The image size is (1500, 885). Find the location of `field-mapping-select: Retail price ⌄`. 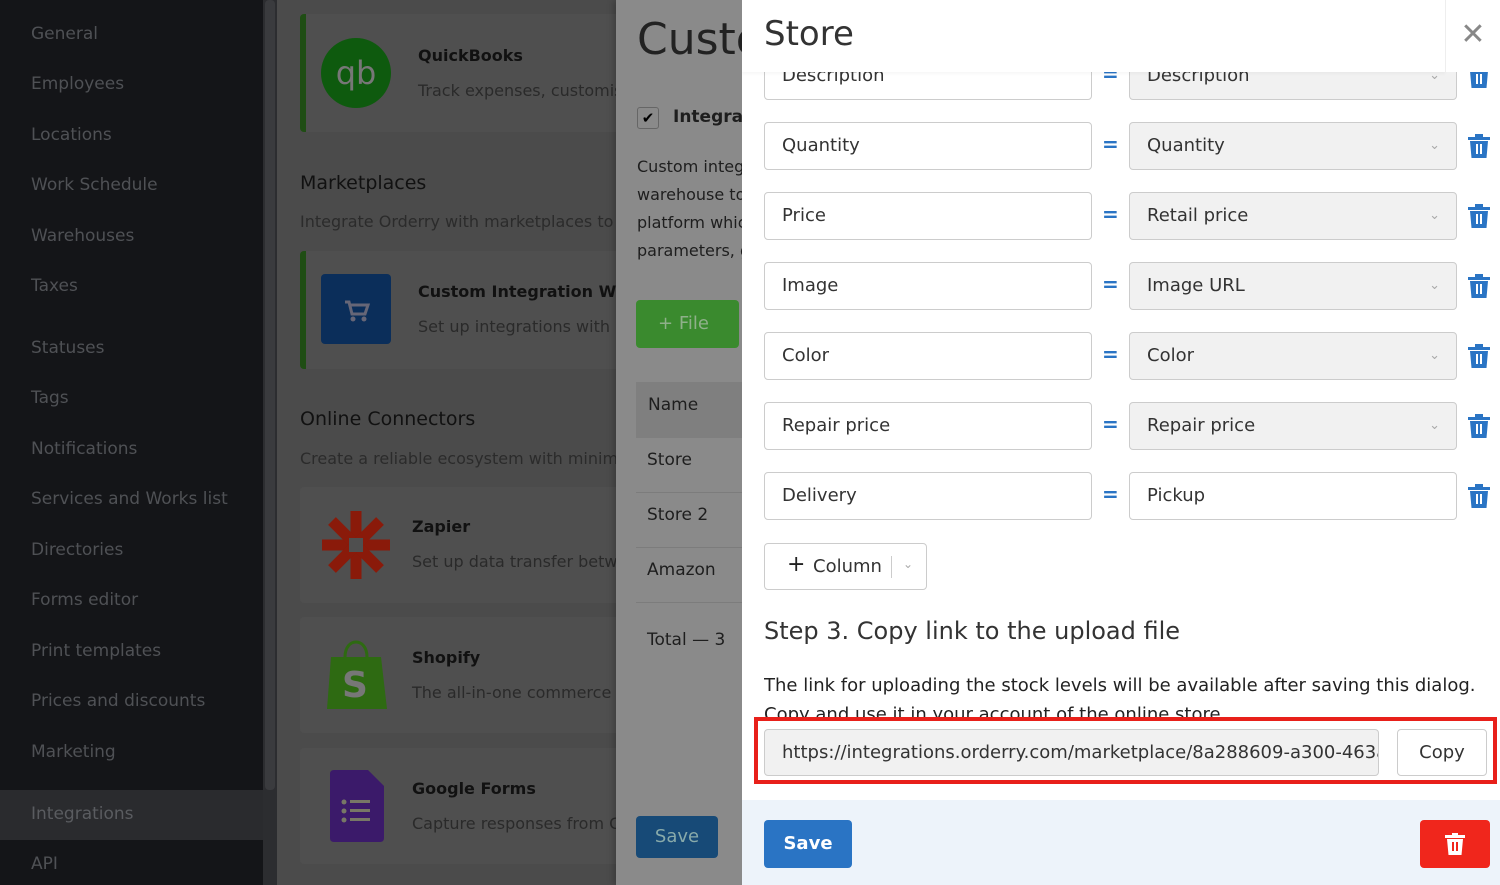

field-mapping-select: Retail price ⌄ is located at coordinates (1293, 216).